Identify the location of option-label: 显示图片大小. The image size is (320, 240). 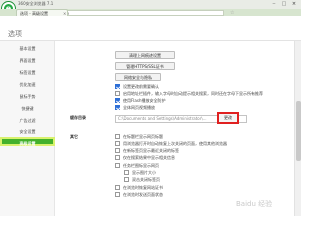
(144, 172).